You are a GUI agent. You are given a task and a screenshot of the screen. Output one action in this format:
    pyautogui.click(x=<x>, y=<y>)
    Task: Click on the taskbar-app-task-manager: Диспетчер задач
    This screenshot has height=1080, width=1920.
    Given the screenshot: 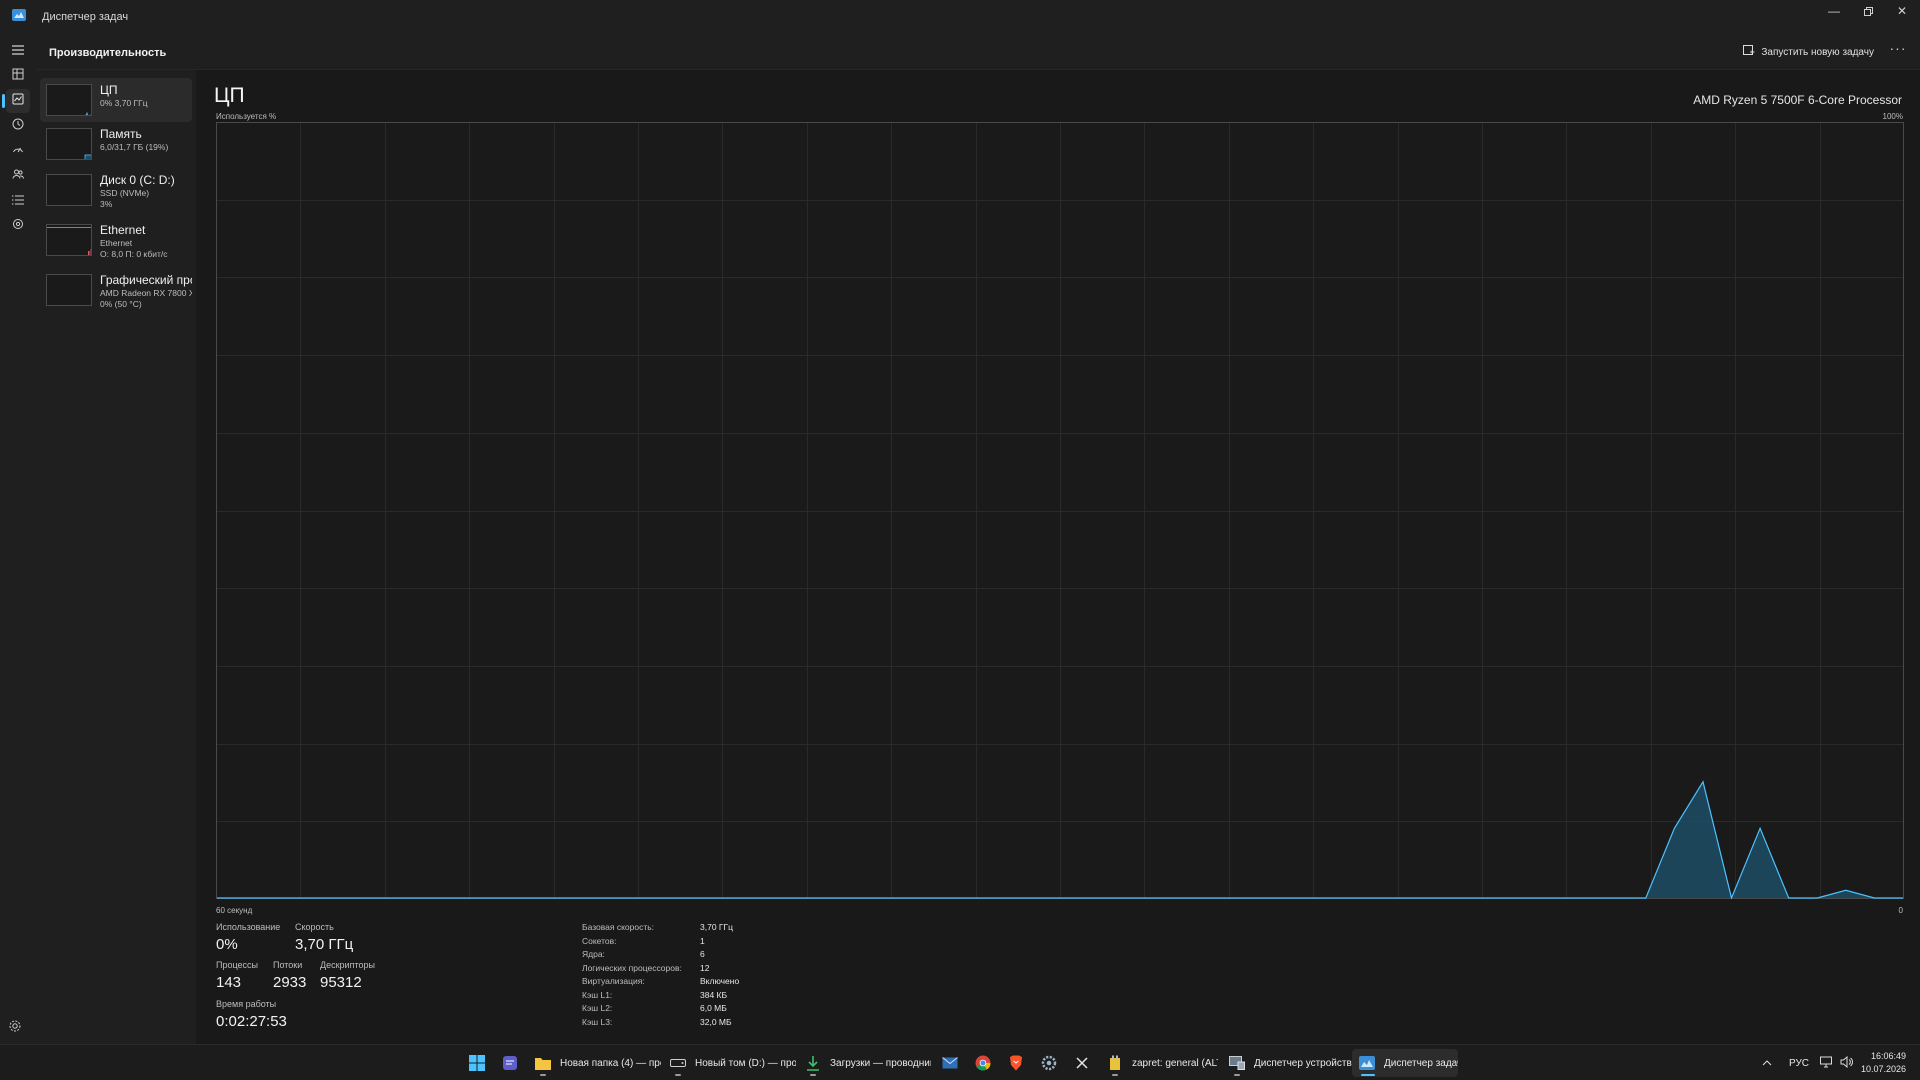 What is the action you would take?
    pyautogui.click(x=1405, y=1063)
    